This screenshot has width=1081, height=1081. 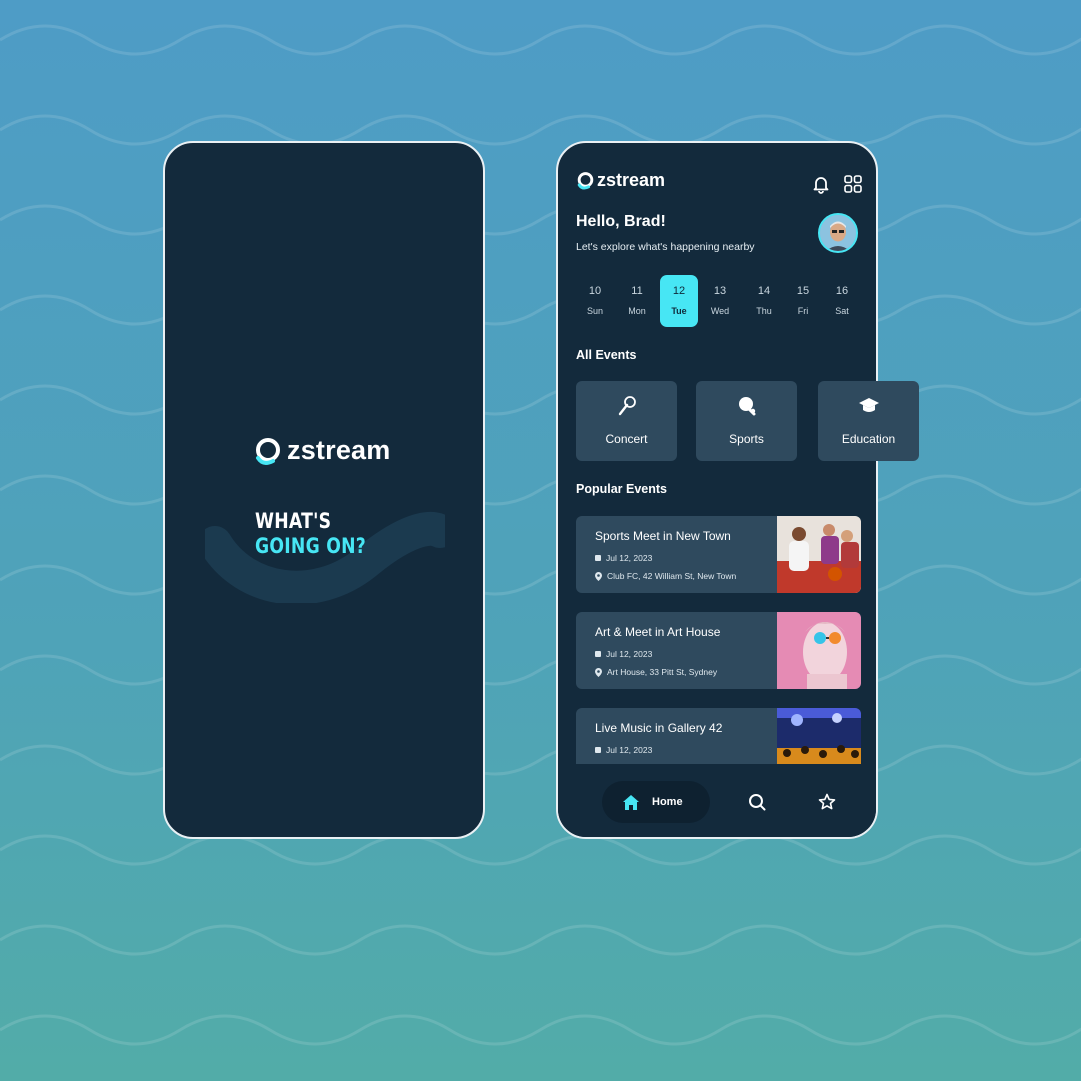 I want to click on bottom-nav: Home, so click(x=717, y=800).